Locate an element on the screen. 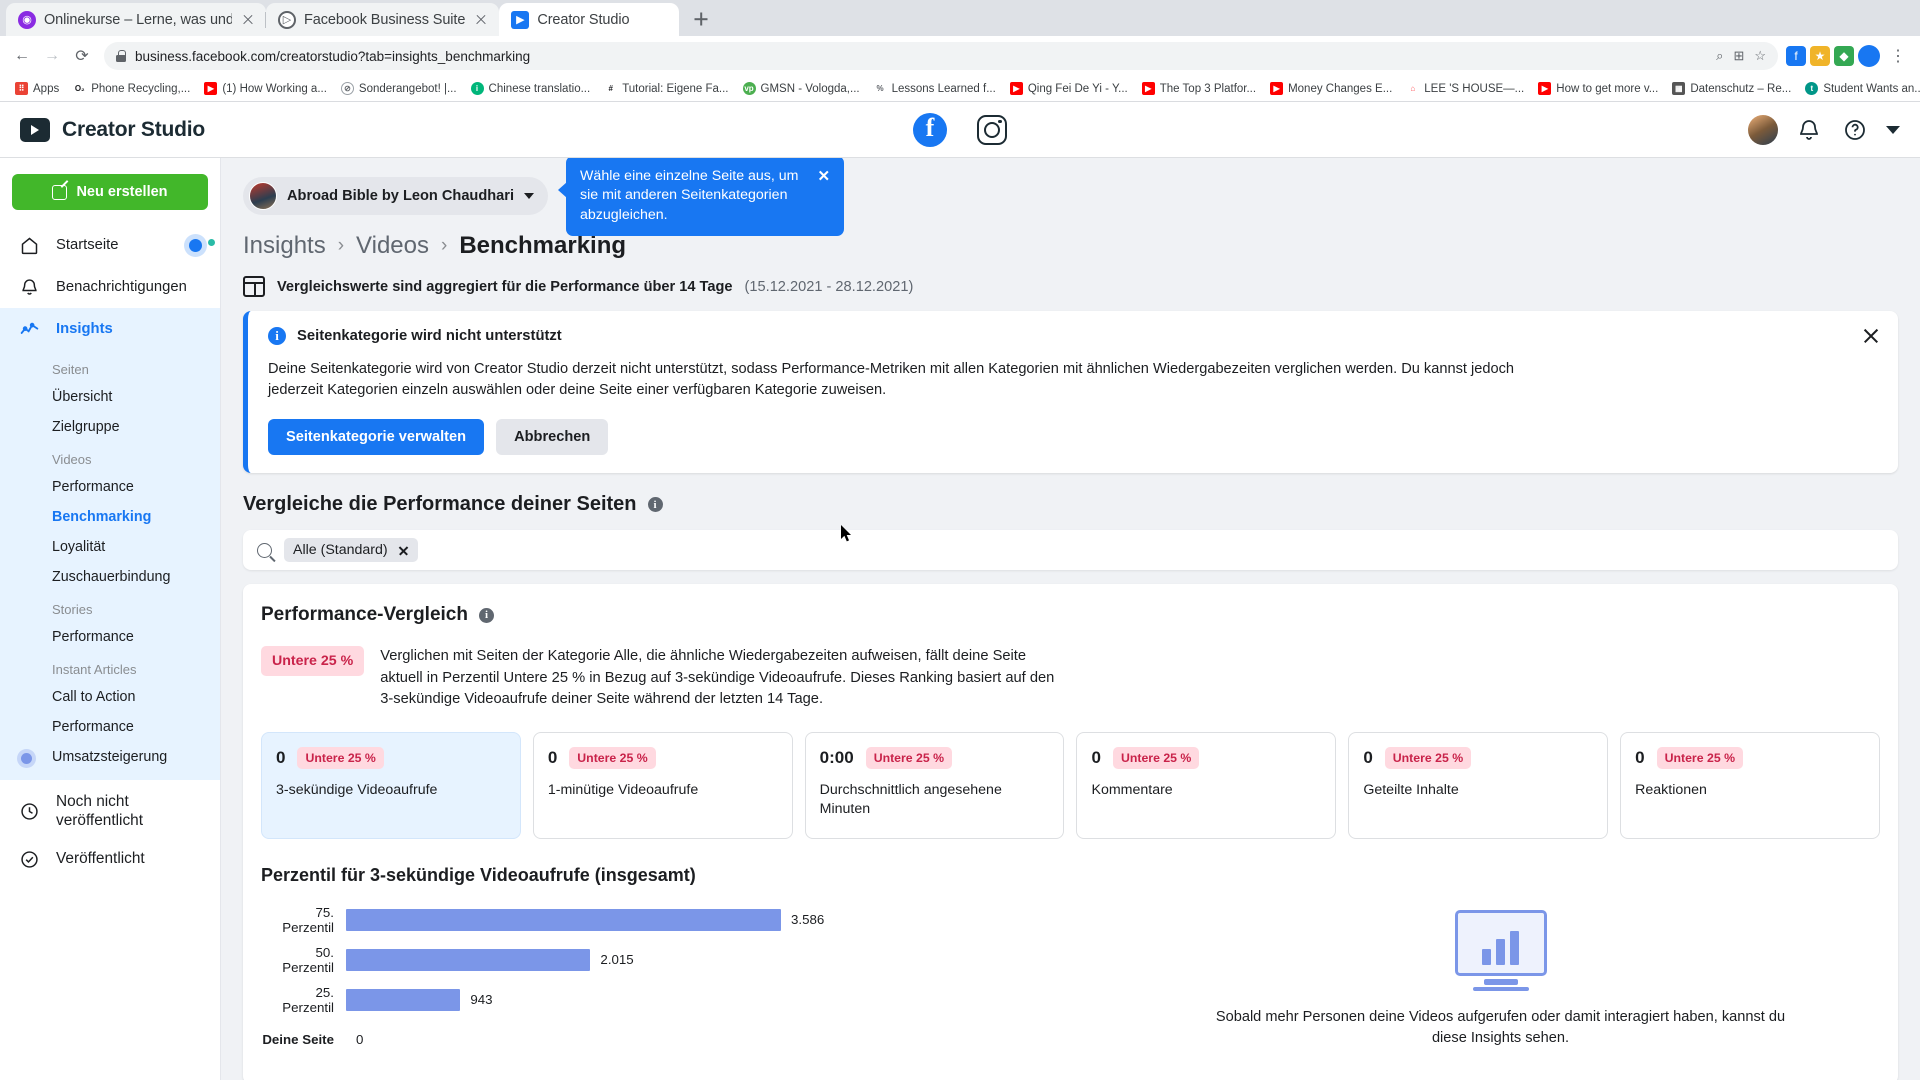 Image resolution: width=1920 pixels, height=1080 pixels. back-icon: ← is located at coordinates (22, 56).